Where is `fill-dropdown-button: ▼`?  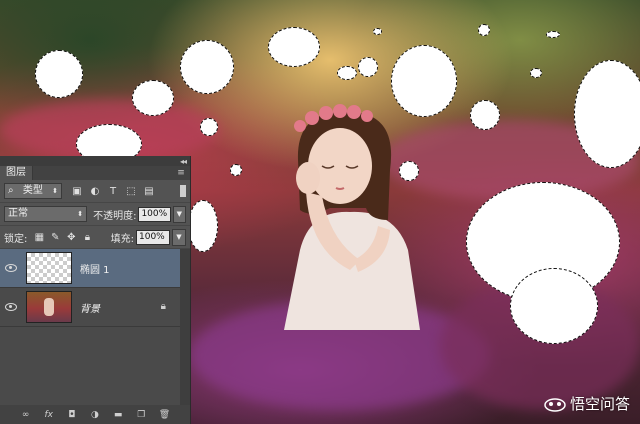 fill-dropdown-button: ▼ is located at coordinates (179, 237).